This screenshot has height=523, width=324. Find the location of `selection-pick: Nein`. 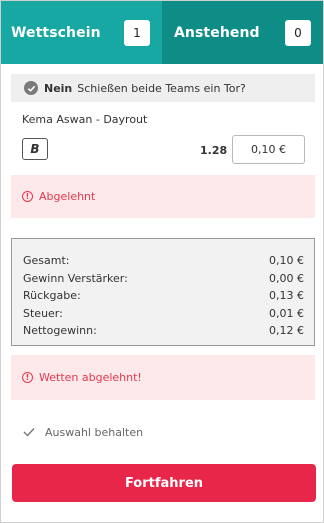

selection-pick: Nein is located at coordinates (58, 88).